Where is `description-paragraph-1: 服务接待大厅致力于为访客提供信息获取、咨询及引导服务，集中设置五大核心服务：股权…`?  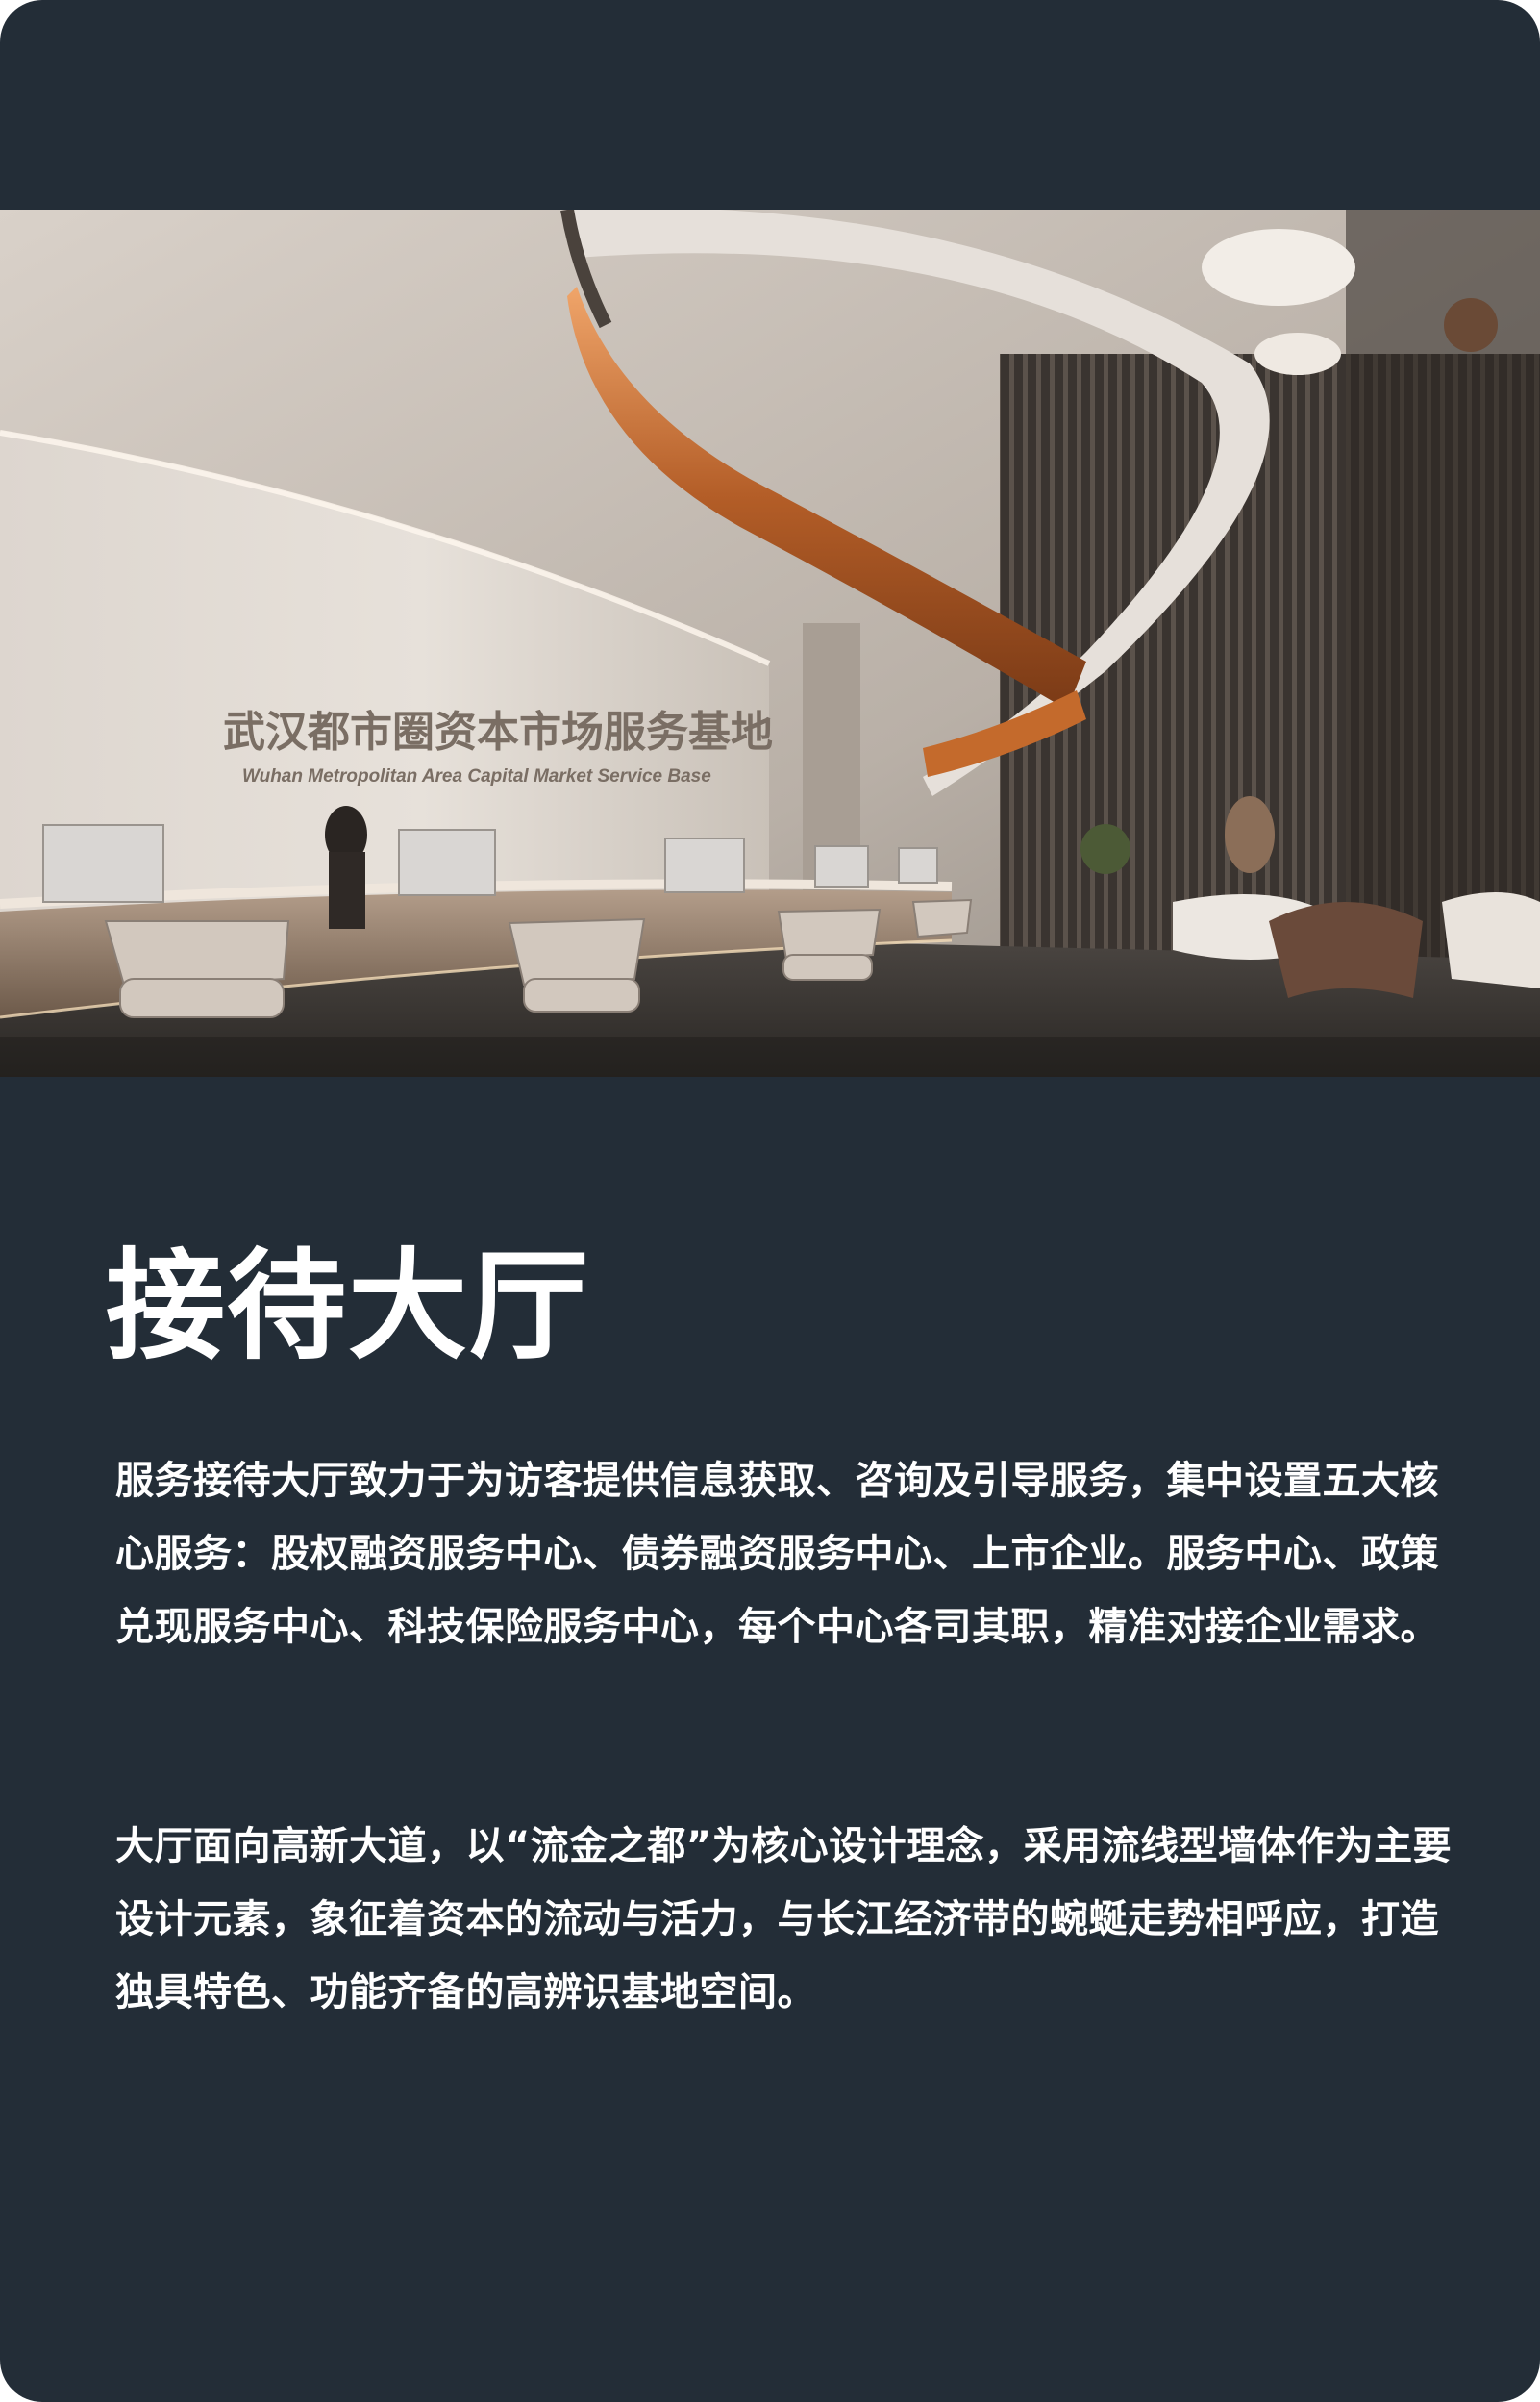 description-paragraph-1: 服务接待大厅致力于为访客提供信息获取、咨询及引导服务，集中设置五大核心服务：股权… is located at coordinates (777, 1554).